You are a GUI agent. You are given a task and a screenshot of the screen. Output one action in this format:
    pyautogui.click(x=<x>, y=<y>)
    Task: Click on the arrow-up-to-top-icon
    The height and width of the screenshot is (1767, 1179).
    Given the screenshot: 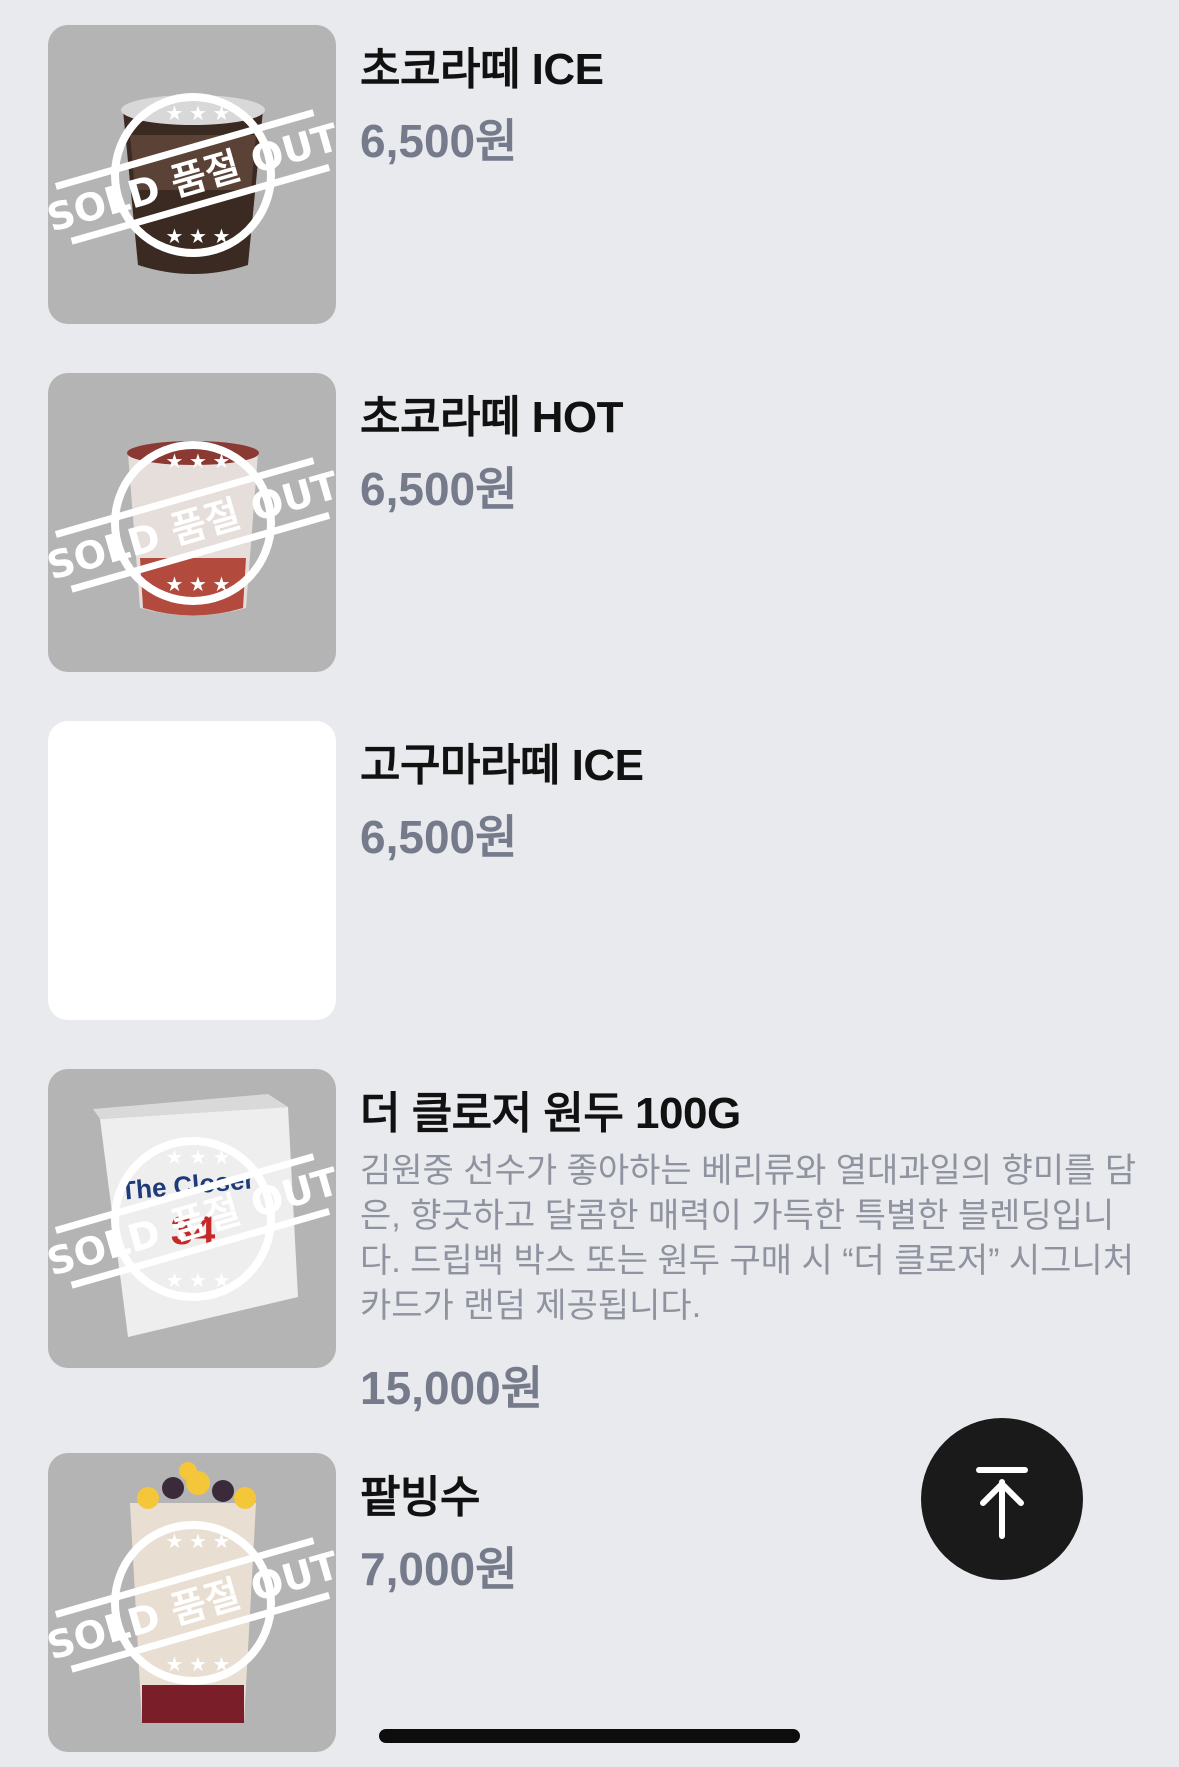 What is the action you would take?
    pyautogui.click(x=1002, y=1503)
    